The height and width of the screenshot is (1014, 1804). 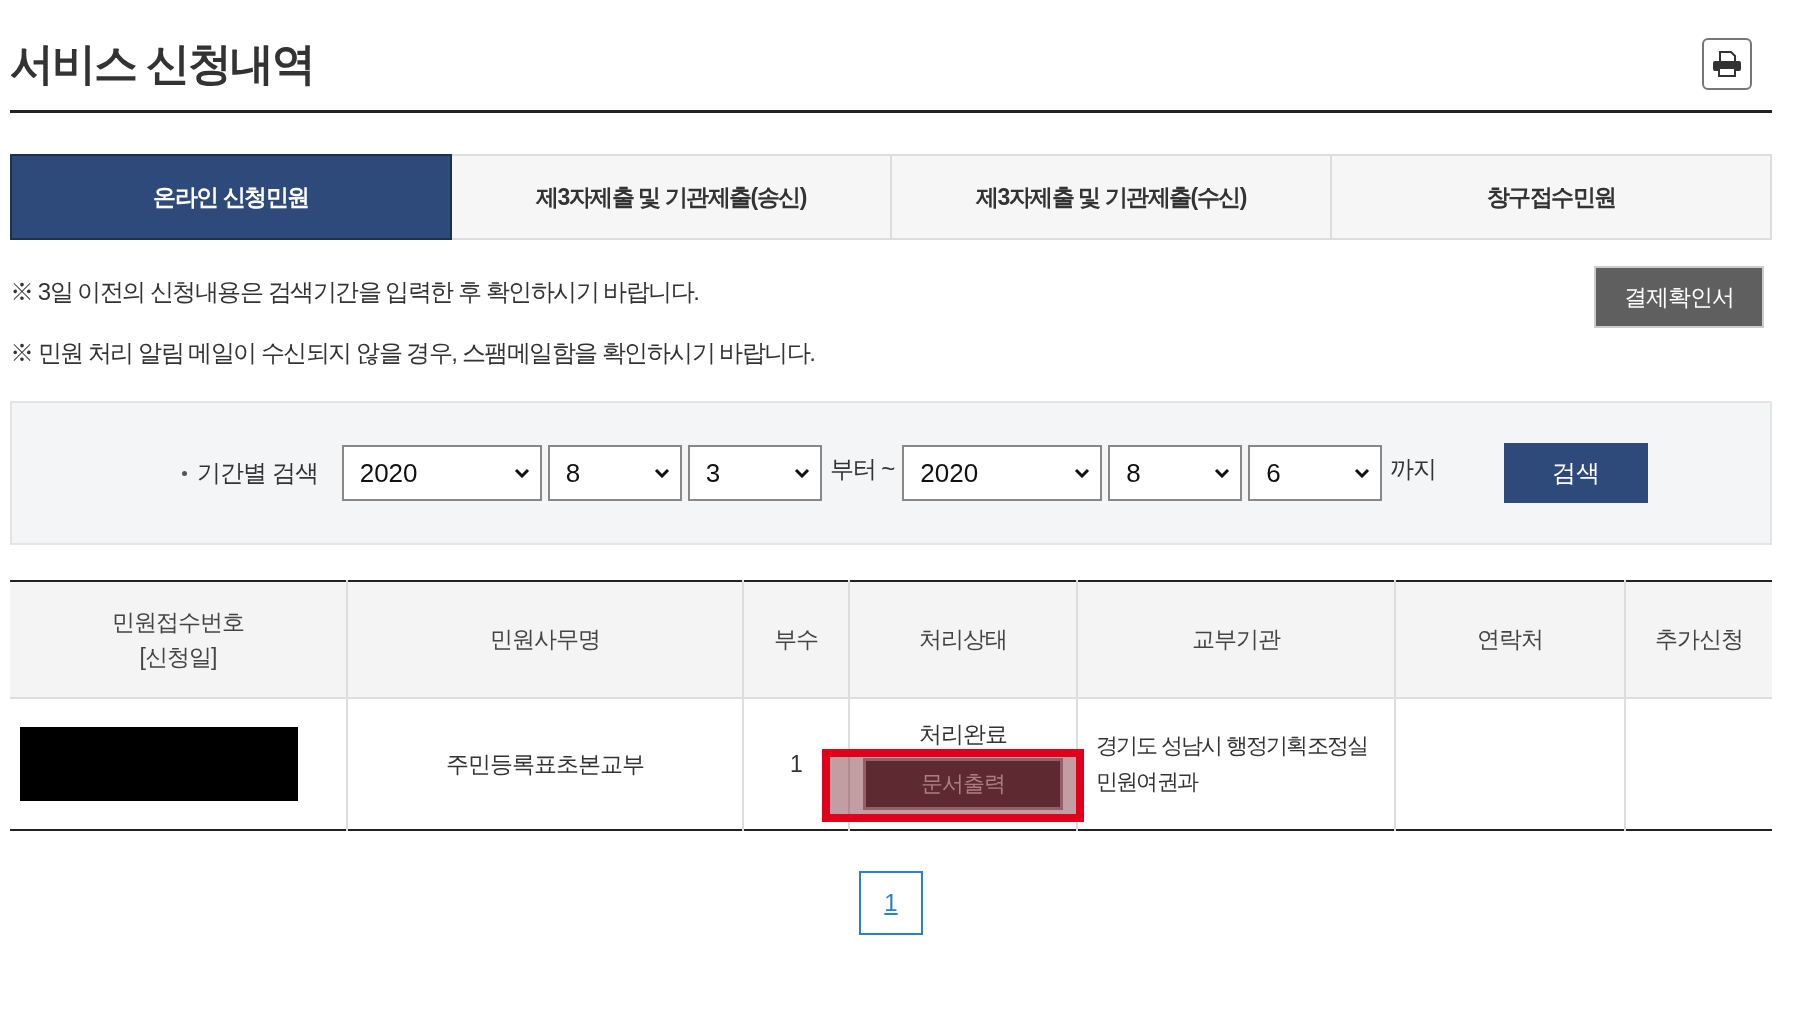 What do you see at coordinates (796, 764) in the screenshot?
I see `table-cell: 1` at bounding box center [796, 764].